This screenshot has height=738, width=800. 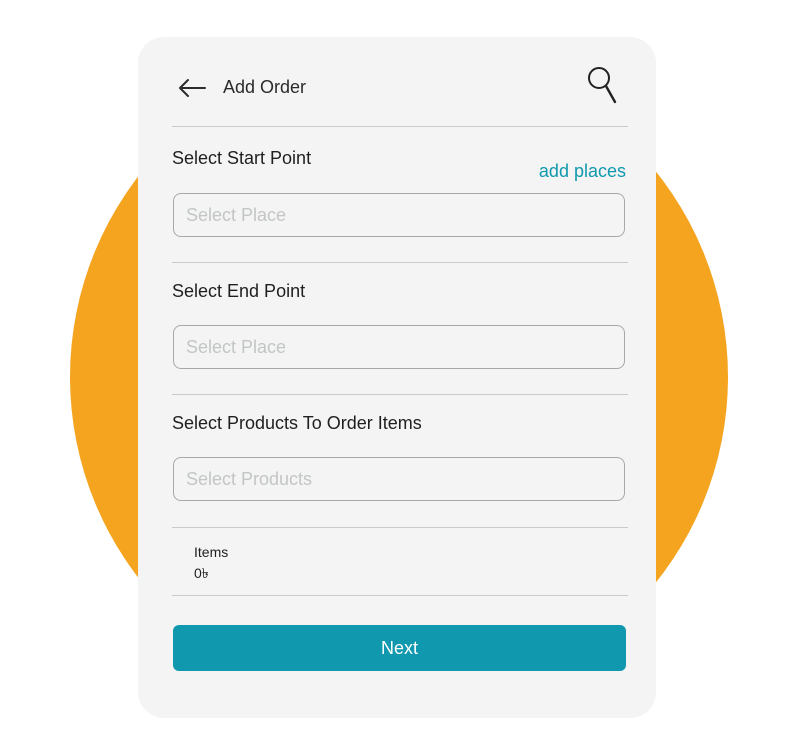 I want to click on products-input, so click(x=399, y=479).